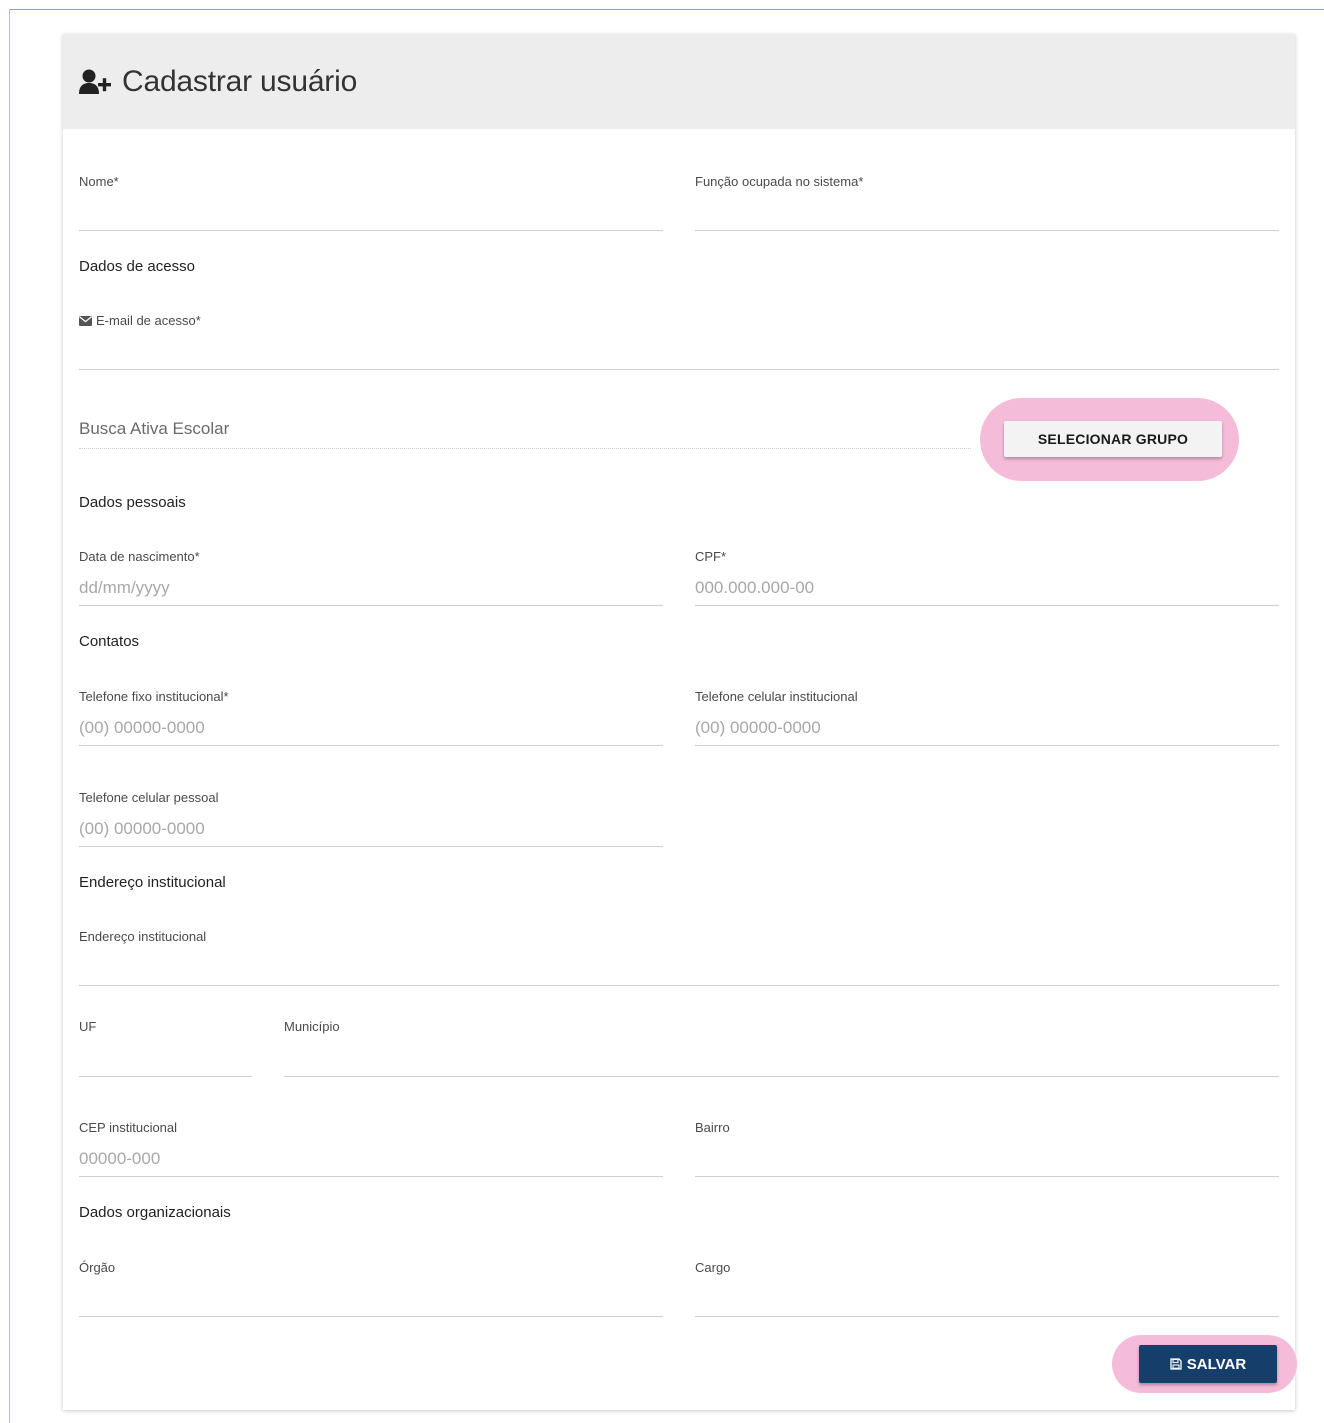  Describe the element at coordinates (987, 605) in the screenshot. I see `cpf-underline` at that location.